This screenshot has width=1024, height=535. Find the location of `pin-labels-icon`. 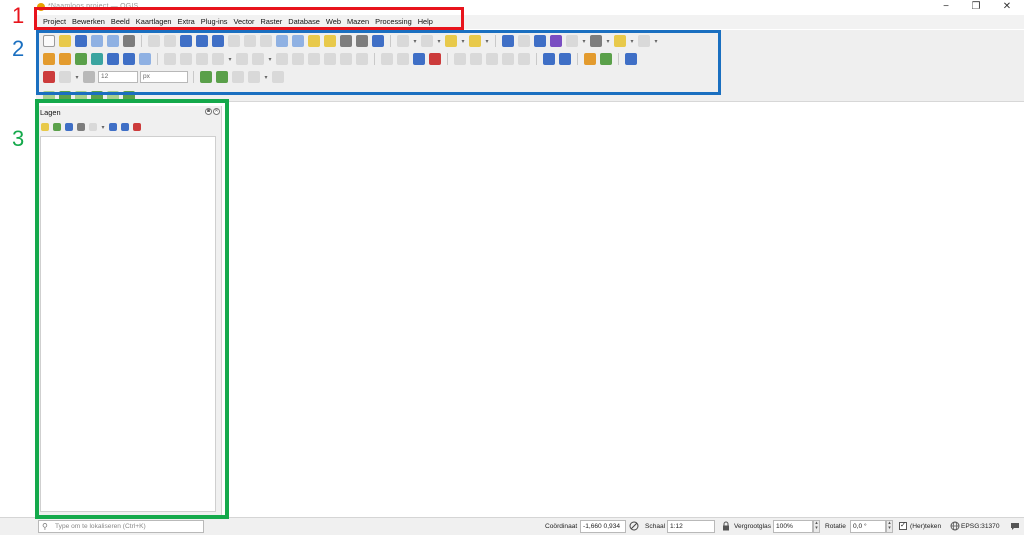

pin-labels-icon is located at coordinates (403, 59).